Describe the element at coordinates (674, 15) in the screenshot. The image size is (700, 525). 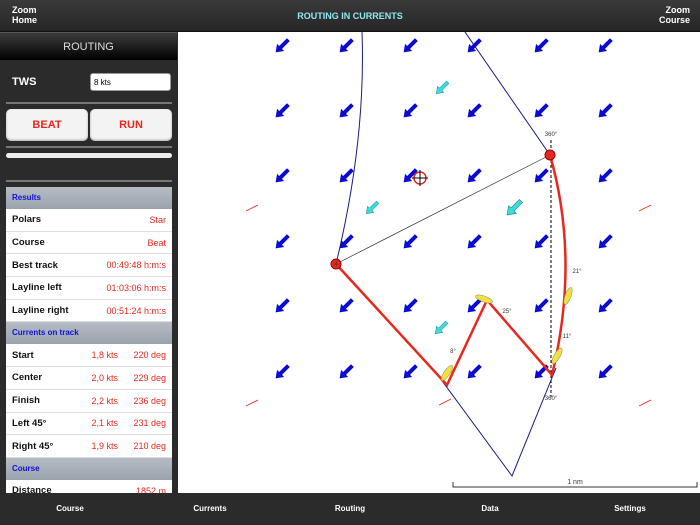
I see `zoom-course-button: Zoom Course` at that location.